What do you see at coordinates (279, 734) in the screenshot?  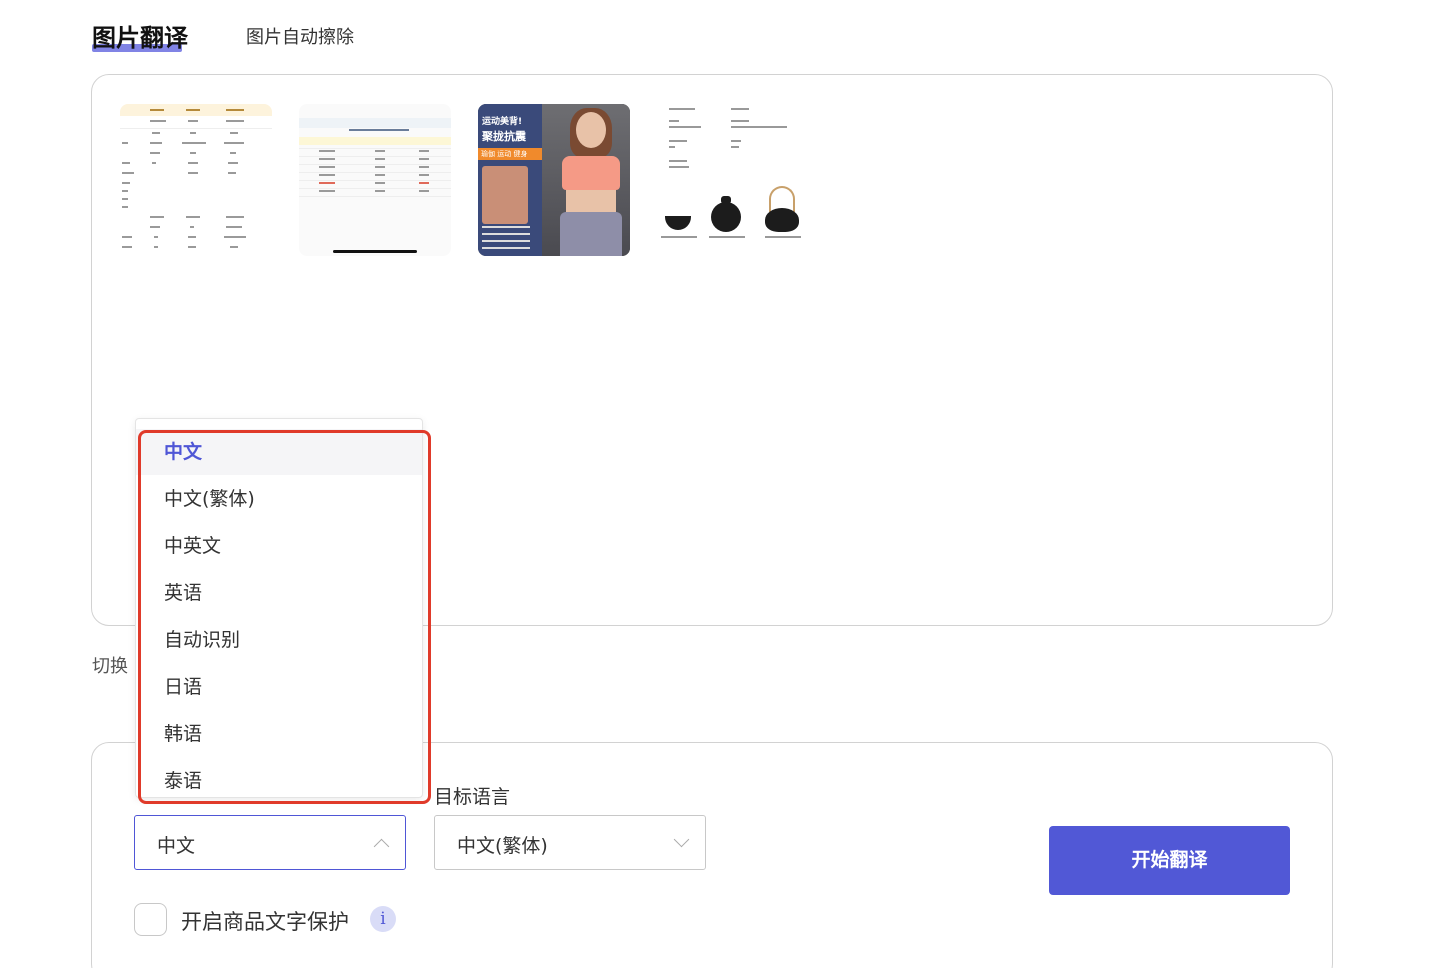 I see `dropdown-option-korean: 韩语` at bounding box center [279, 734].